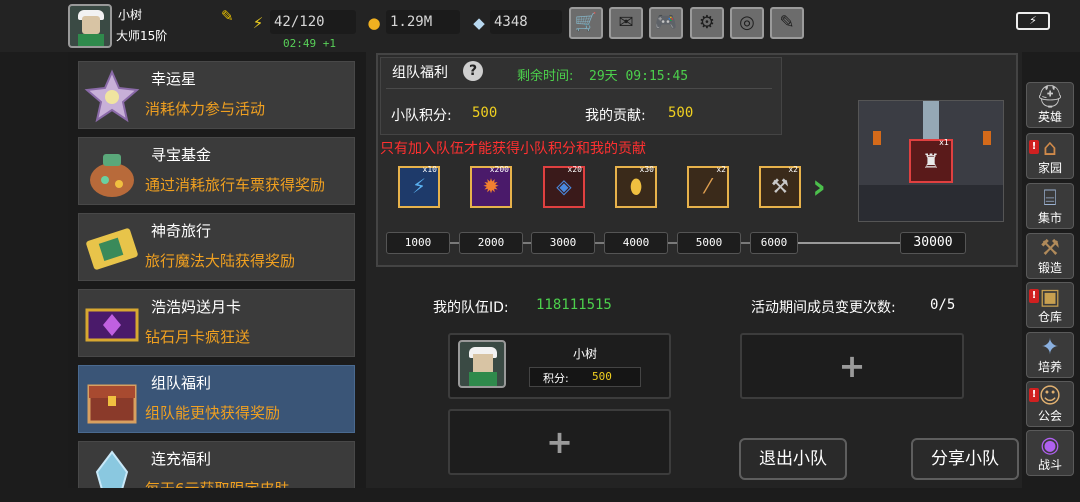 The width and height of the screenshot is (1080, 502). What do you see at coordinates (196, 307) in the screenshot?
I see `activity-title: 浩浩妈送月卡` at bounding box center [196, 307].